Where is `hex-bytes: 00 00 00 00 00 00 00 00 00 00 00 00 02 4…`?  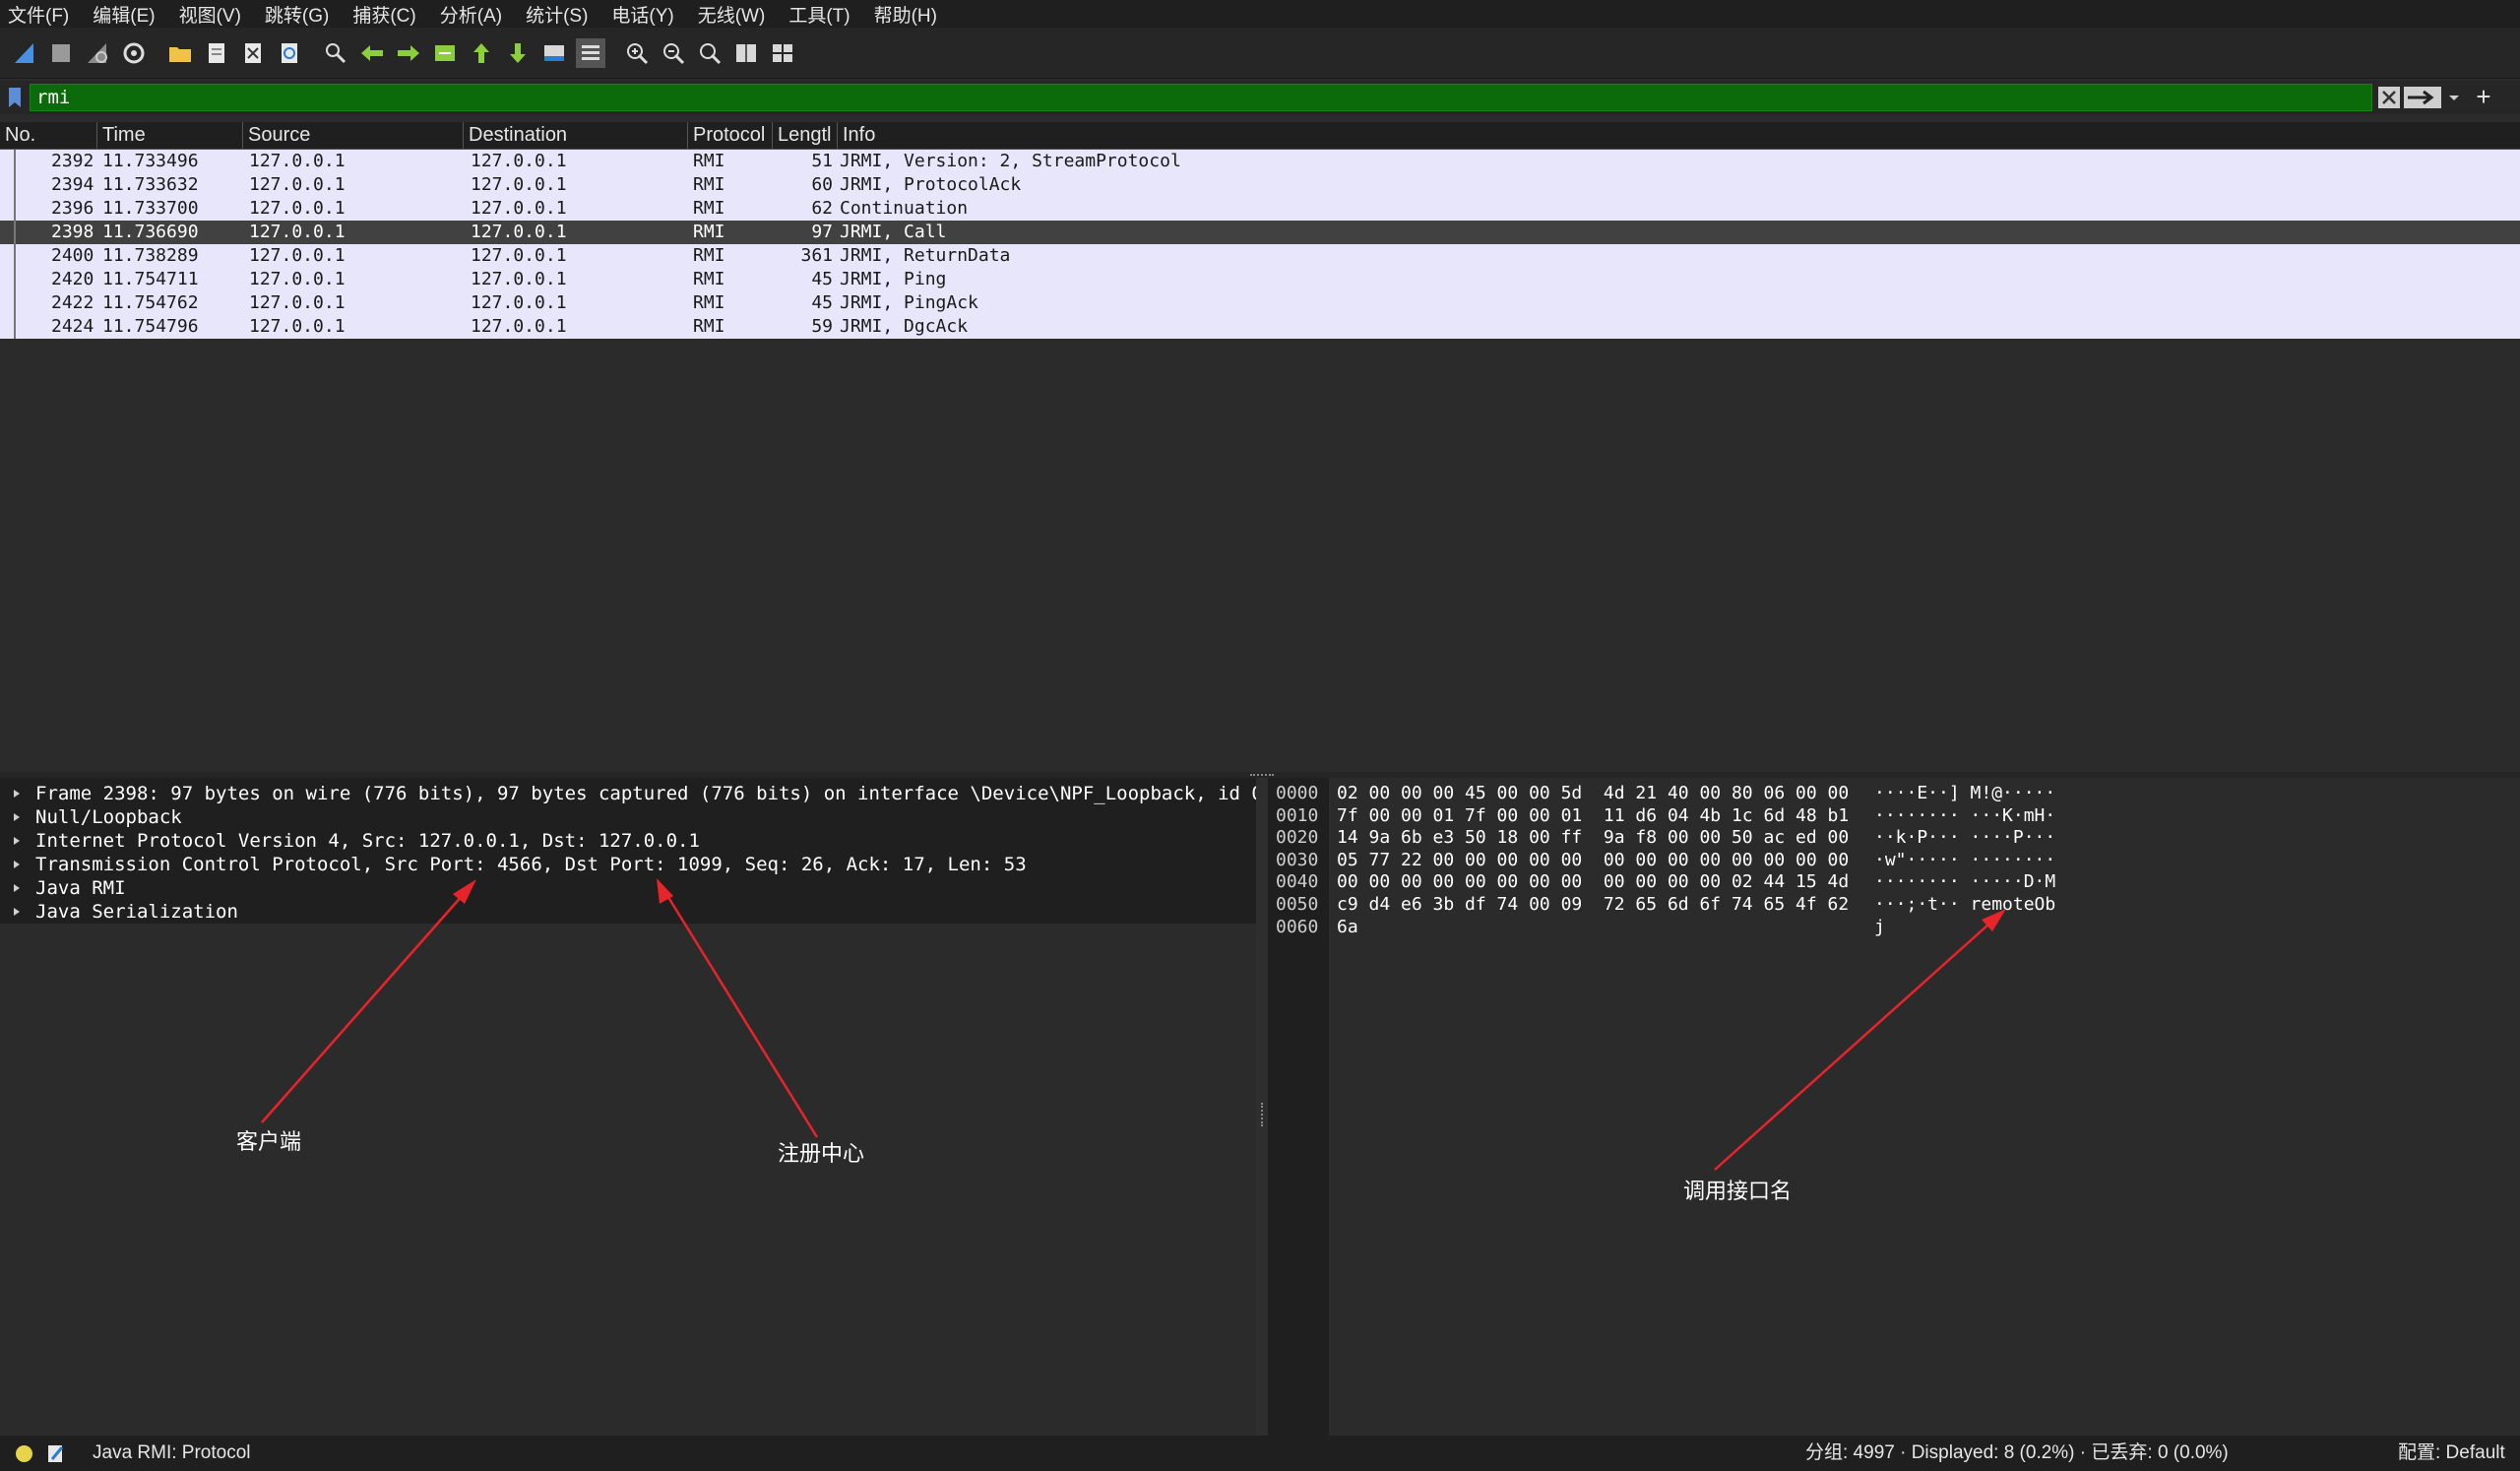 hex-bytes: 00 00 00 00 00 00 00 00 00 00 00 00 02 4… is located at coordinates (1593, 882).